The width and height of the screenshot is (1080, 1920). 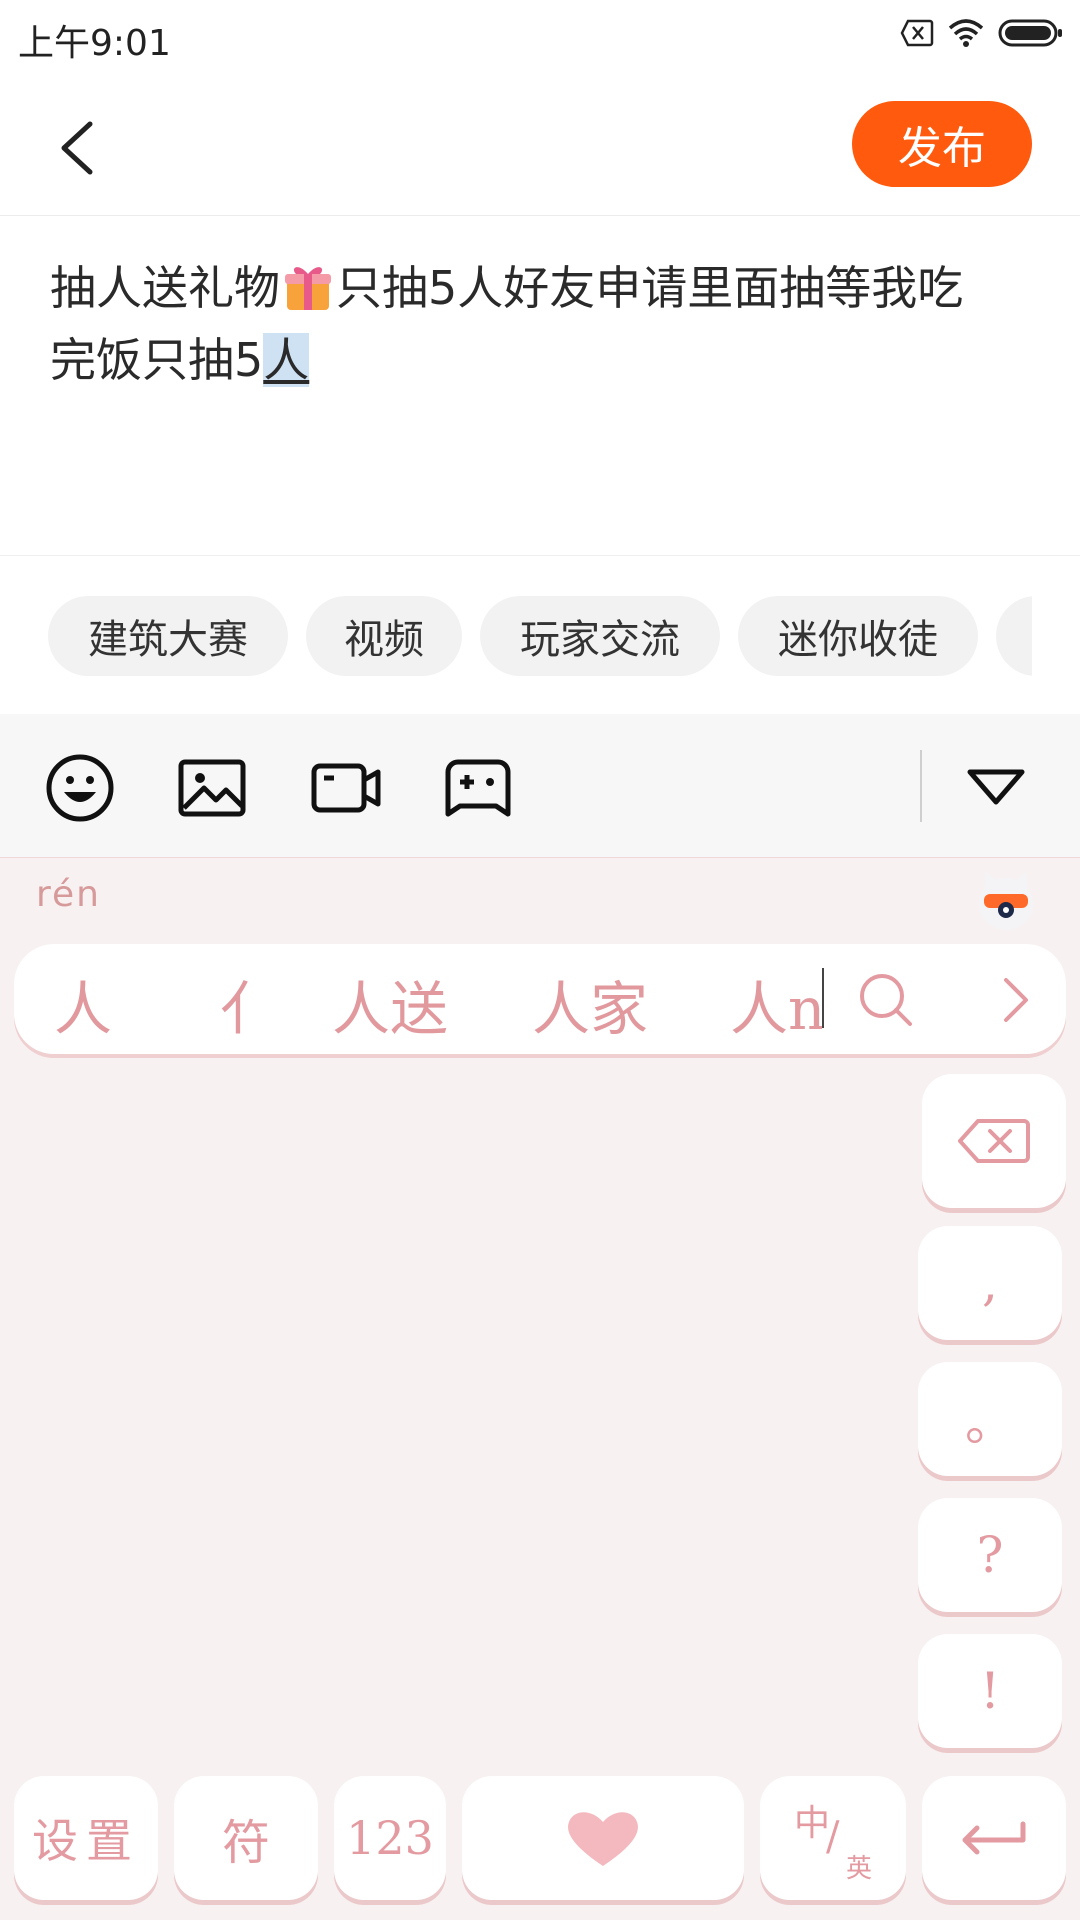 What do you see at coordinates (540, 146) in the screenshot?
I see `nav-bar: 发布` at bounding box center [540, 146].